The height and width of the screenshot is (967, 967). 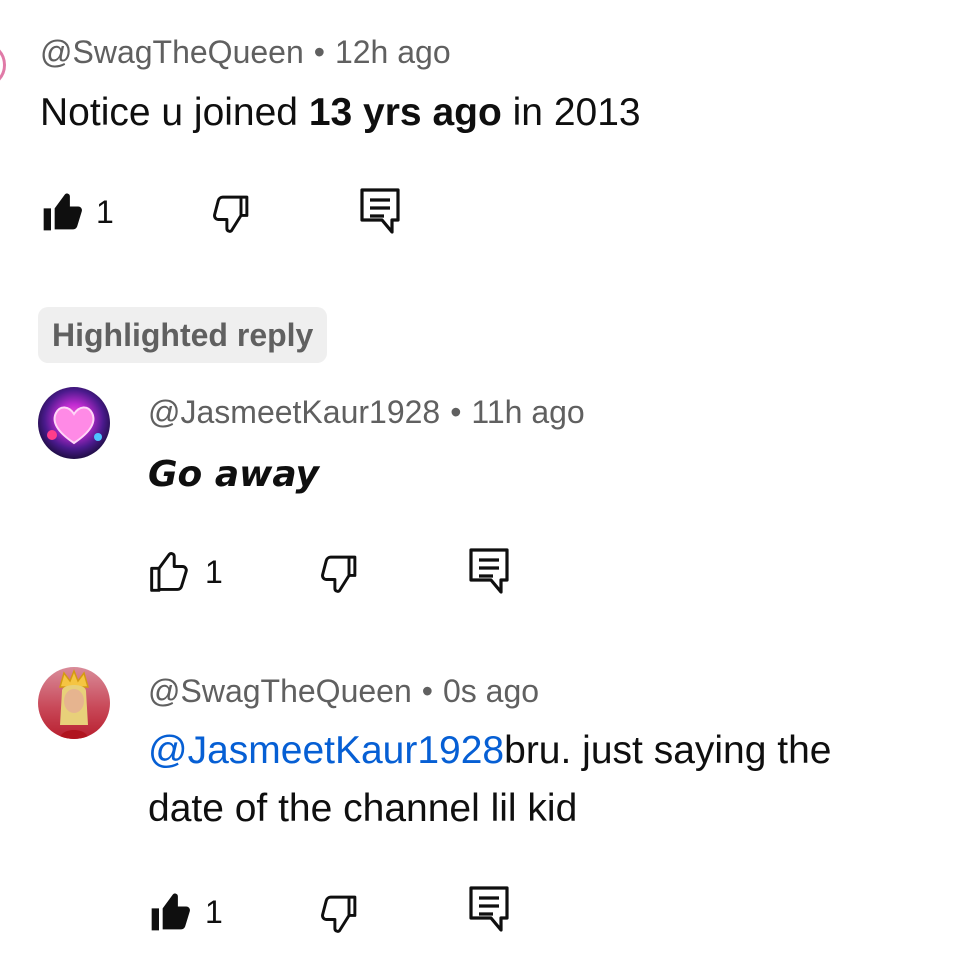 I want to click on reply-text: Go away, so click(x=234, y=474).